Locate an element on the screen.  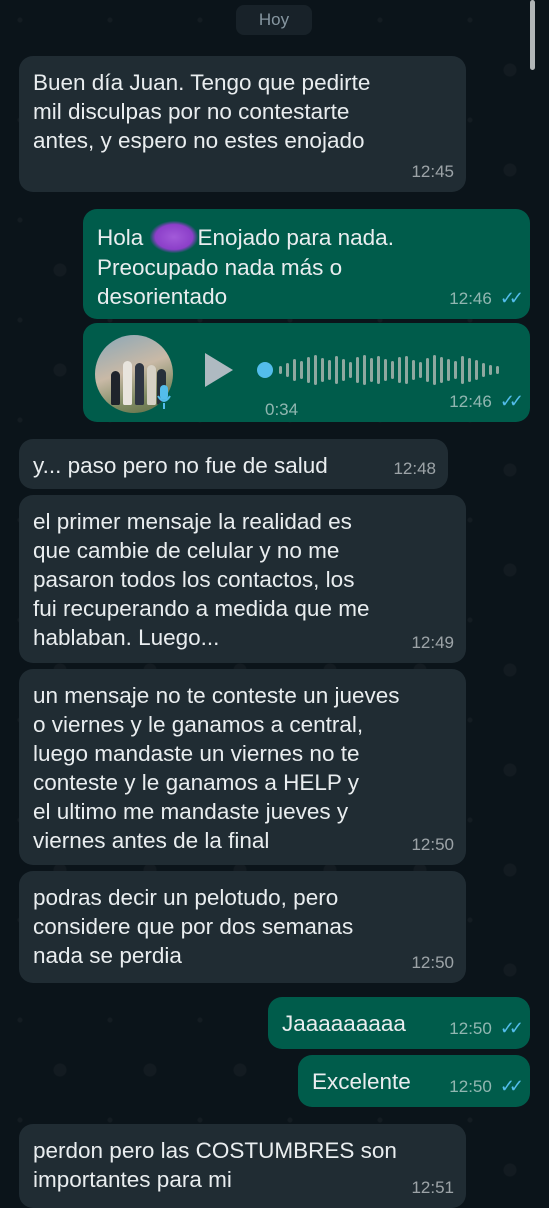
voice-progress-dot is located at coordinates (265, 370).